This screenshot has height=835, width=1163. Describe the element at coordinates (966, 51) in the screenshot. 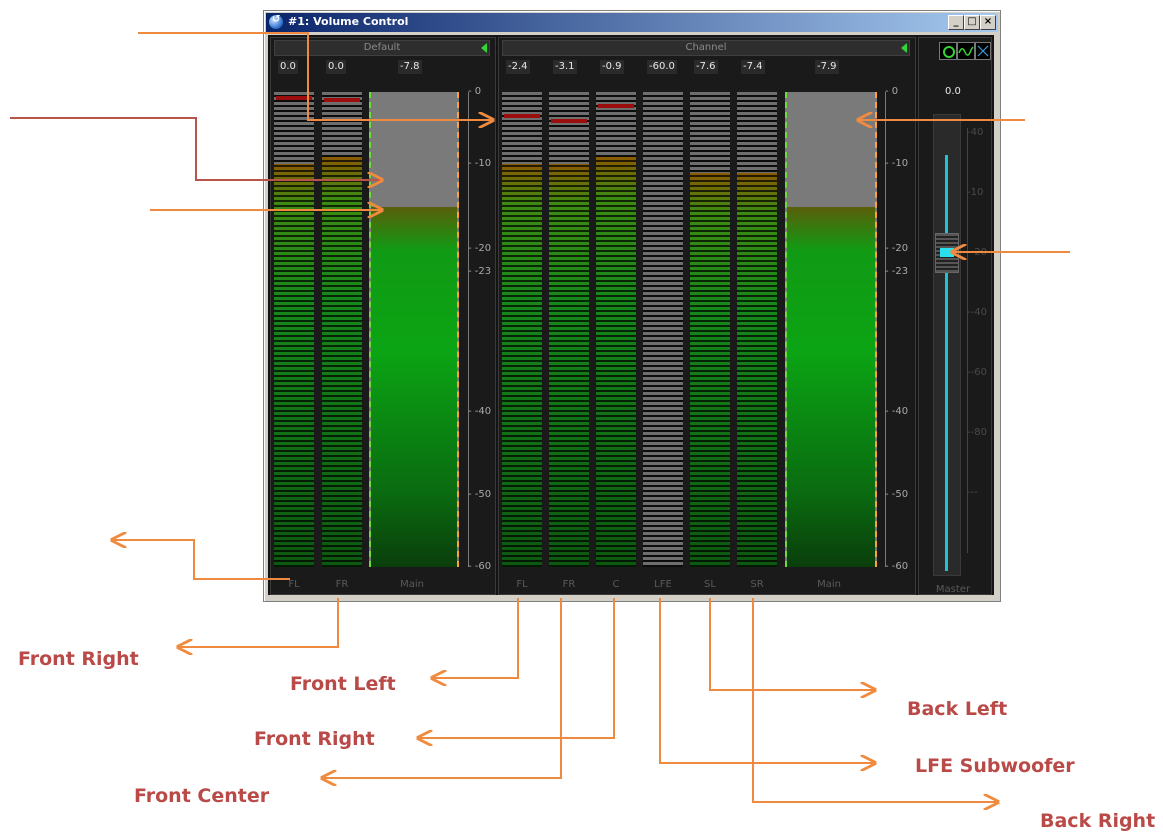

I see `waveform-icon` at that location.